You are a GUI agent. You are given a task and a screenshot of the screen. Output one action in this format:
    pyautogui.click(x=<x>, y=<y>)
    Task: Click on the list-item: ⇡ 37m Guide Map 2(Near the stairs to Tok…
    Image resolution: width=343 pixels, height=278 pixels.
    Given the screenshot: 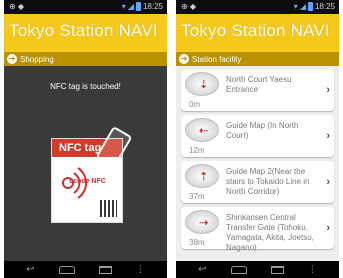 What is the action you would take?
    pyautogui.click(x=257, y=182)
    